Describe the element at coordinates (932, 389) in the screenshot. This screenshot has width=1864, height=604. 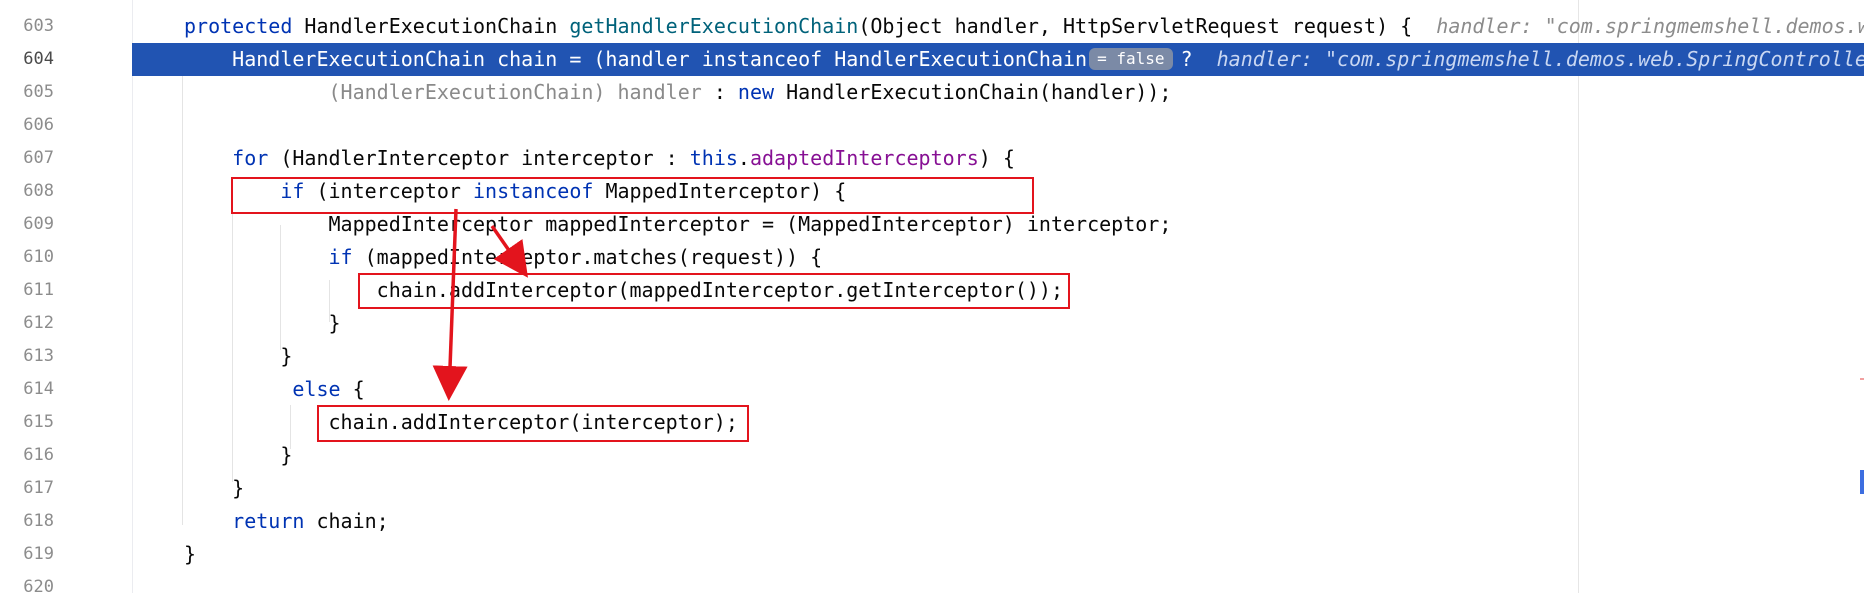
I see `code-line: 614 else {` at that location.